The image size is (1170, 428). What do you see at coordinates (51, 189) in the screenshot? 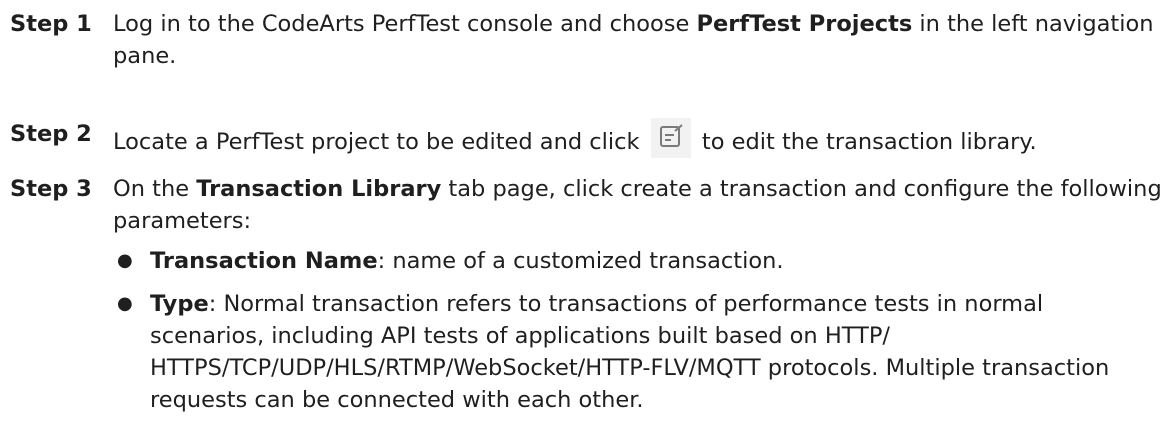
I see `step-label: Step 3` at bounding box center [51, 189].